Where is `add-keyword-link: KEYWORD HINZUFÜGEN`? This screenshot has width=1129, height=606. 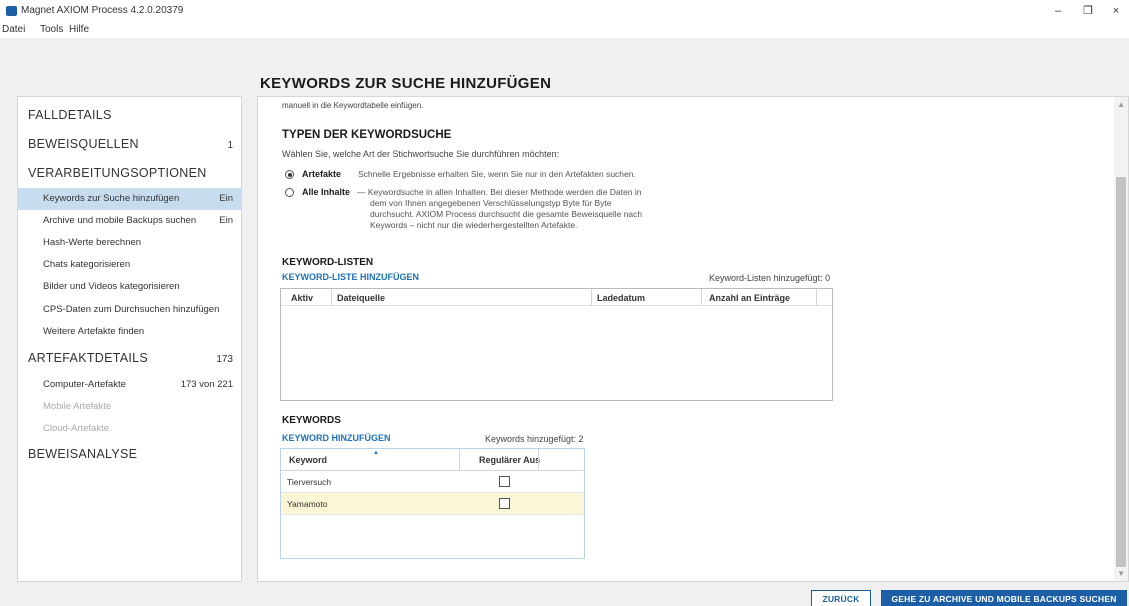 add-keyword-link: KEYWORD HINZUFÜGEN is located at coordinates (336, 438).